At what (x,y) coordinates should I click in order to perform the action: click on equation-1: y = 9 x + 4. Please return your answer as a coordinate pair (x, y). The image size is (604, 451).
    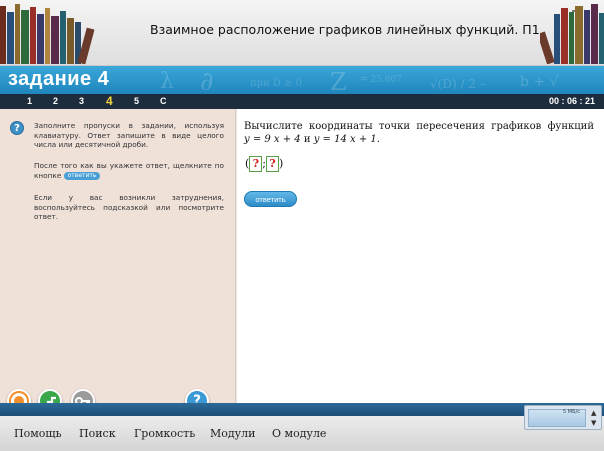
    Looking at the image, I should click on (272, 139).